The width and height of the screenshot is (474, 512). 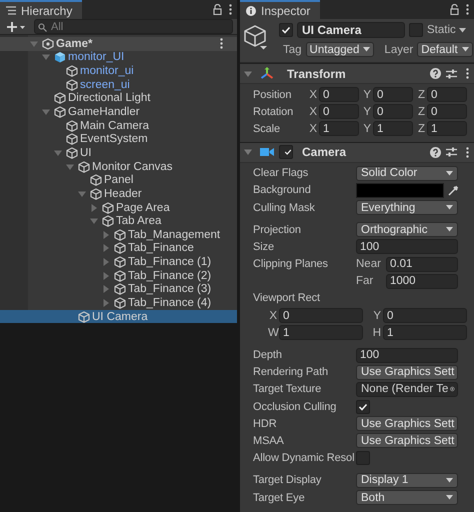 I want to click on hierarchy-item: Tab_Finance (1), so click(x=118, y=262).